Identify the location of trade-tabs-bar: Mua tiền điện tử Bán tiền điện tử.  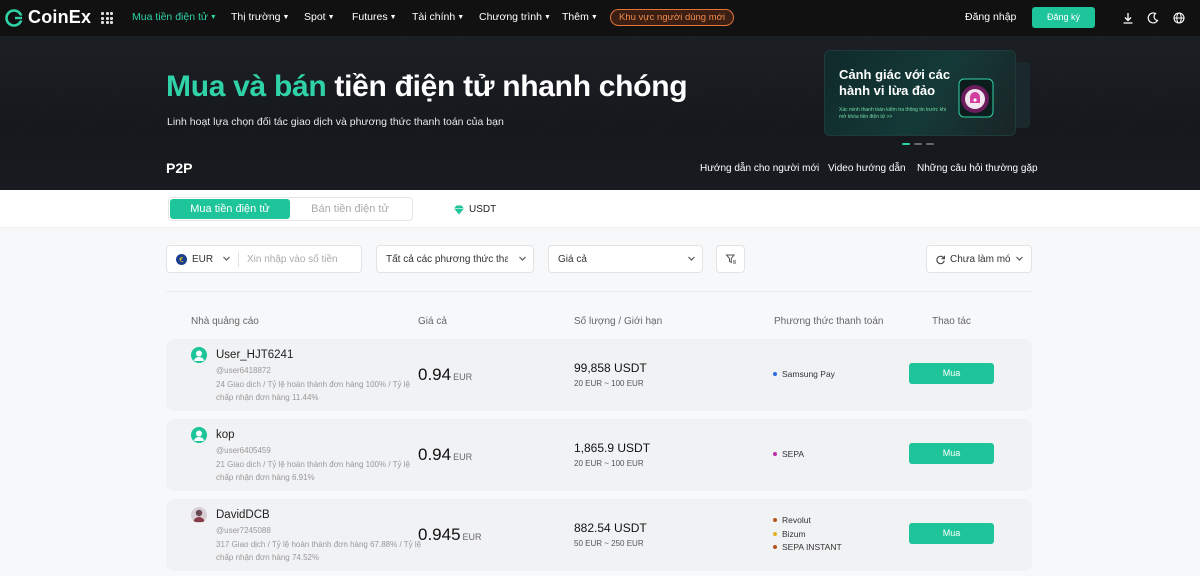
(600, 209).